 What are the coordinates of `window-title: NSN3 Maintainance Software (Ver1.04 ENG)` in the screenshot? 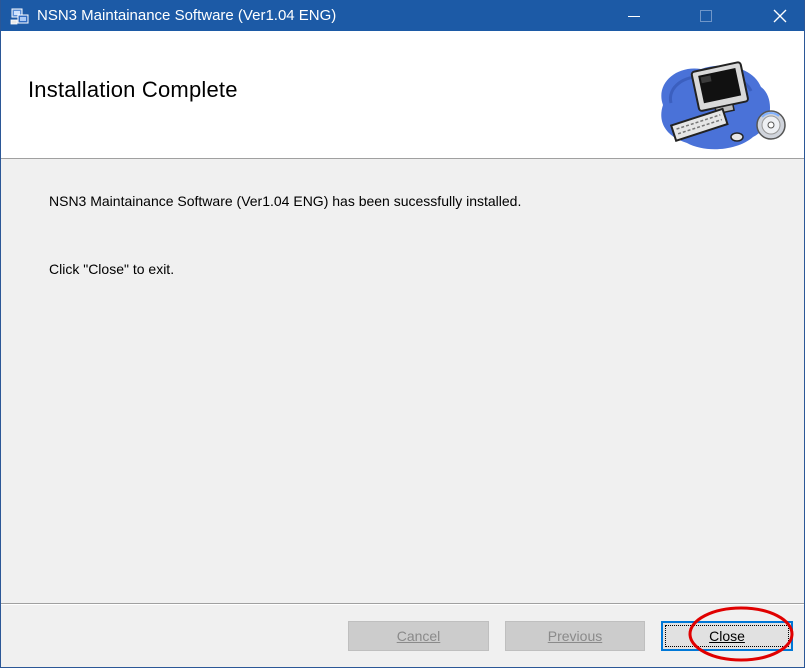 It's located at (187, 15).